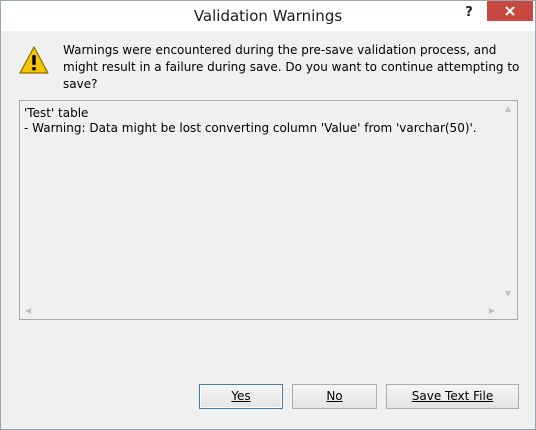 The height and width of the screenshot is (430, 536). What do you see at coordinates (56, 113) in the screenshot?
I see `details-line-1: 'Test' table` at bounding box center [56, 113].